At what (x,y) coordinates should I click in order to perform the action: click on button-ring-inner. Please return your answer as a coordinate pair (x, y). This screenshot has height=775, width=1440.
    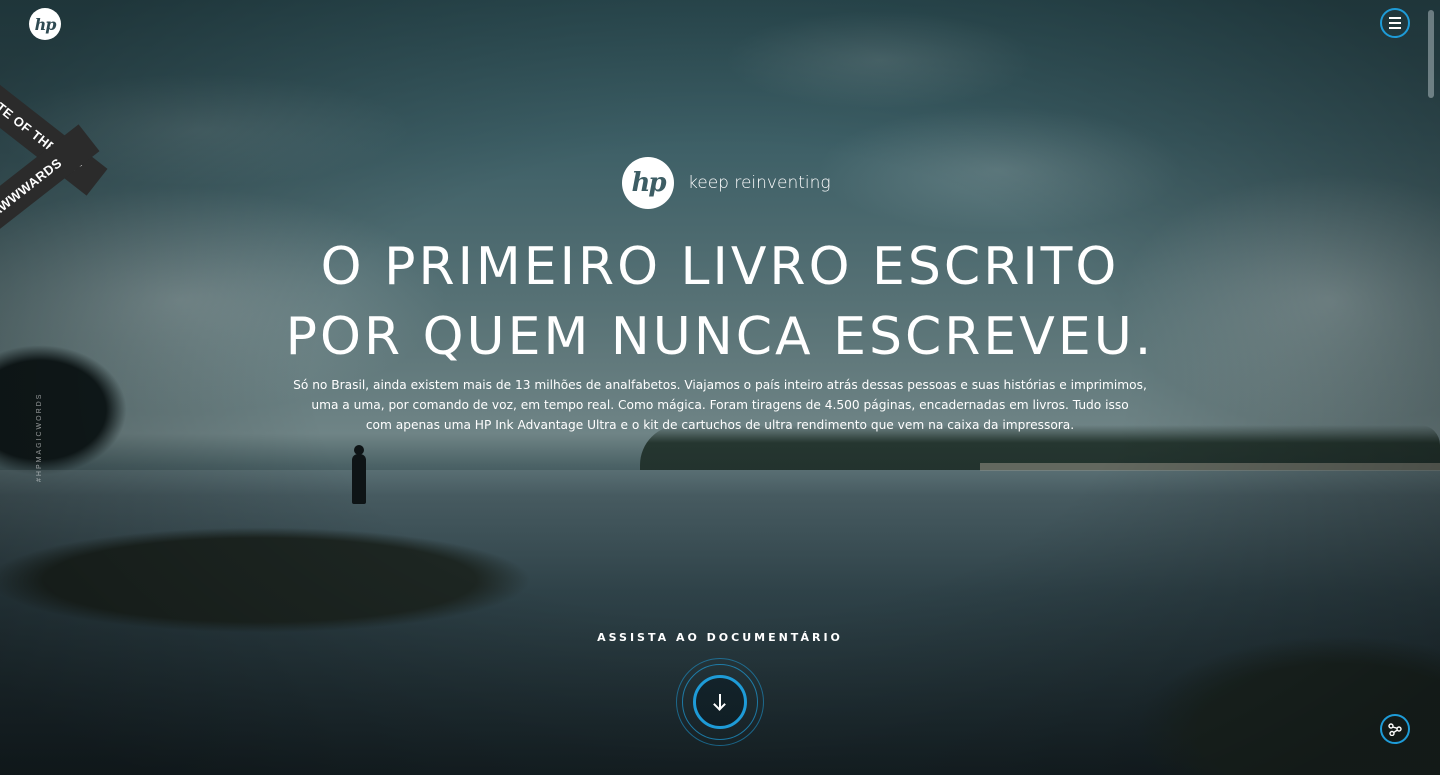
    Looking at the image, I should click on (720, 702).